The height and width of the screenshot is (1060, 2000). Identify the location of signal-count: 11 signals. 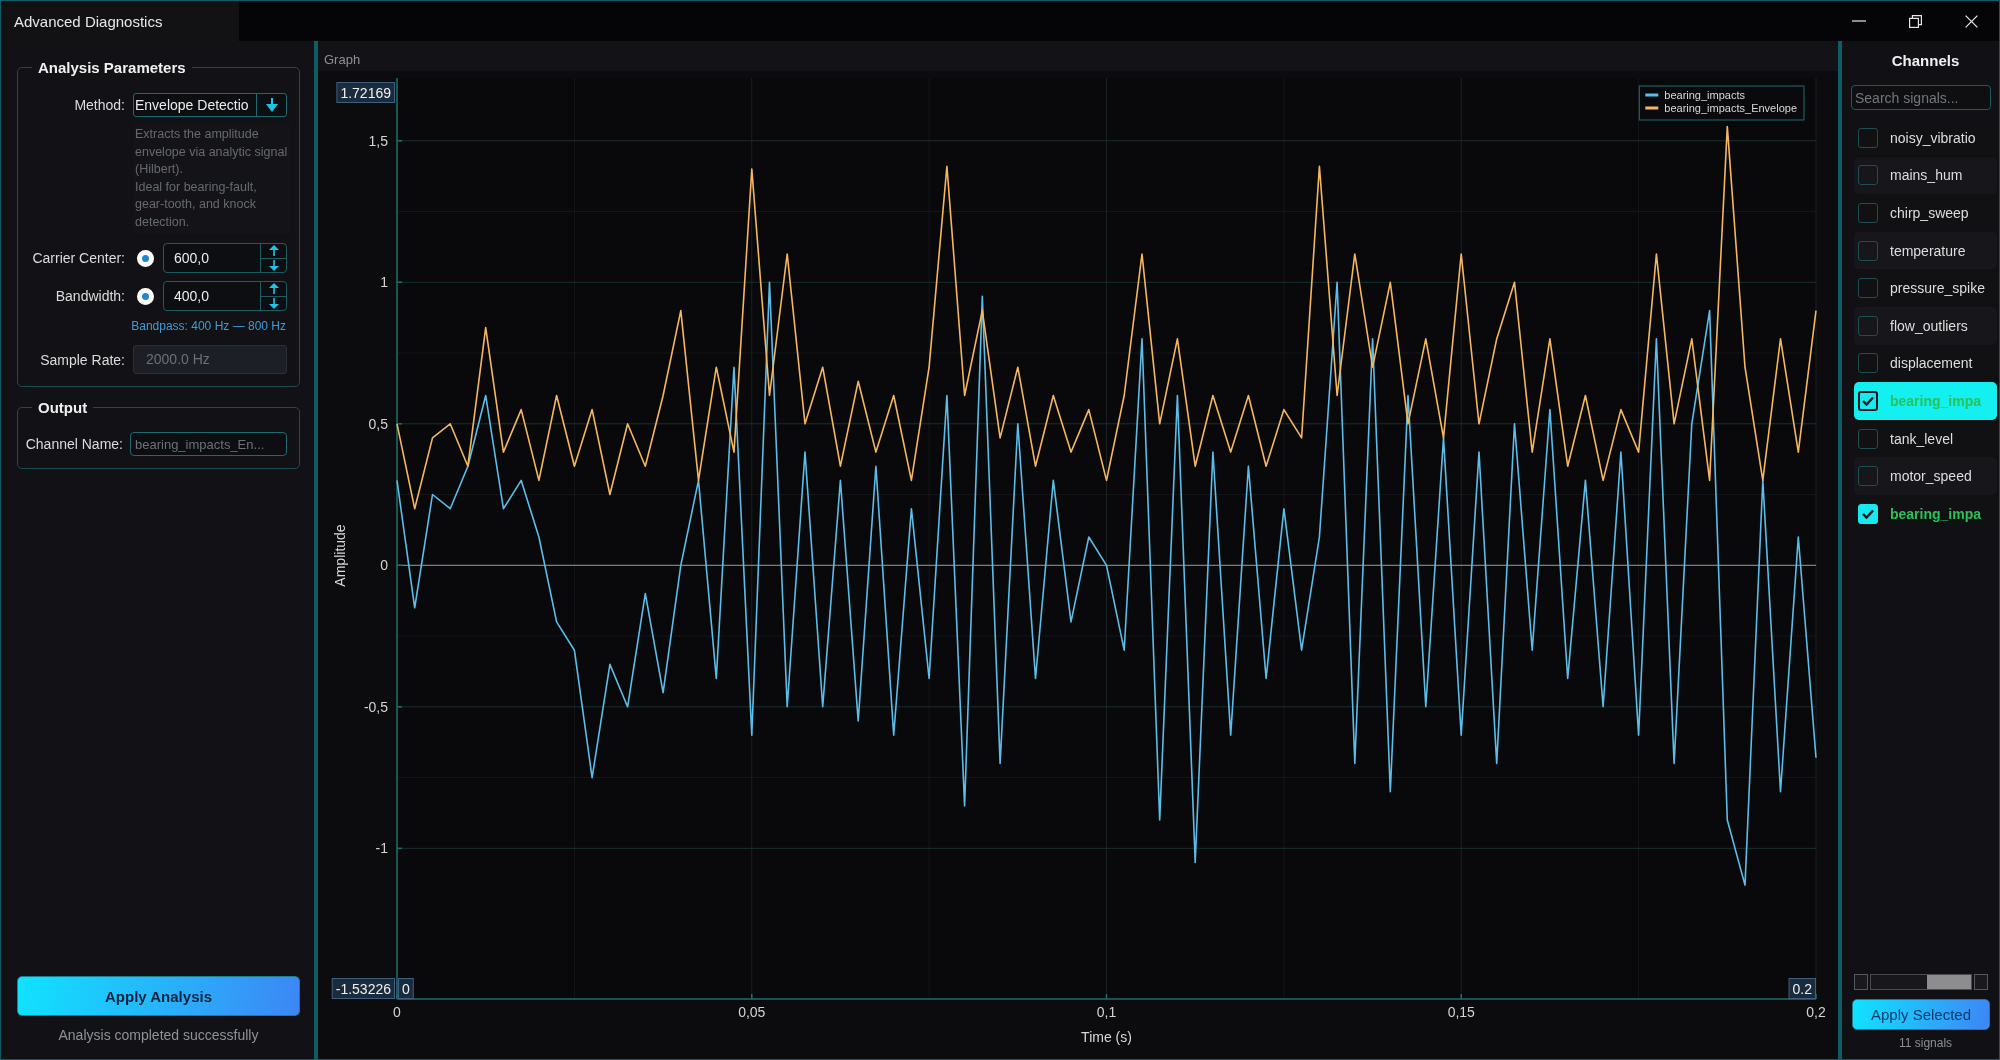
(1925, 1043).